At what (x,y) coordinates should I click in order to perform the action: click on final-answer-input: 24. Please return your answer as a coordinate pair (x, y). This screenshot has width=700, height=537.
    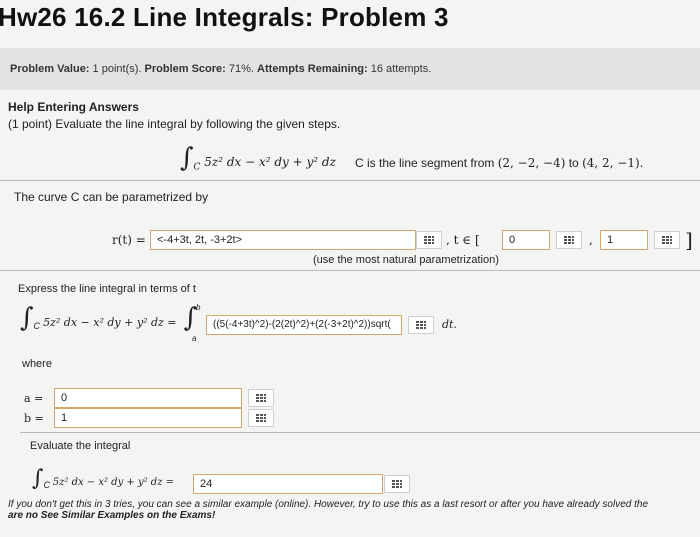
    Looking at the image, I should click on (288, 484).